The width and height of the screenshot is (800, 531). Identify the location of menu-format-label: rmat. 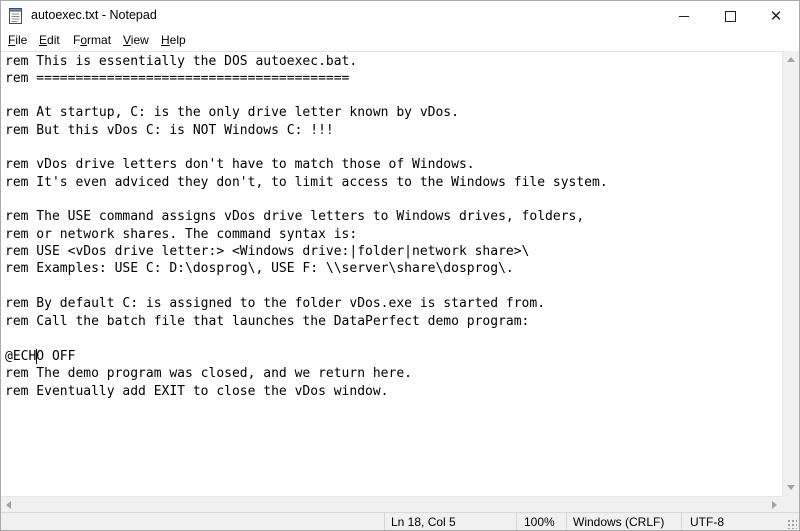
(99, 40).